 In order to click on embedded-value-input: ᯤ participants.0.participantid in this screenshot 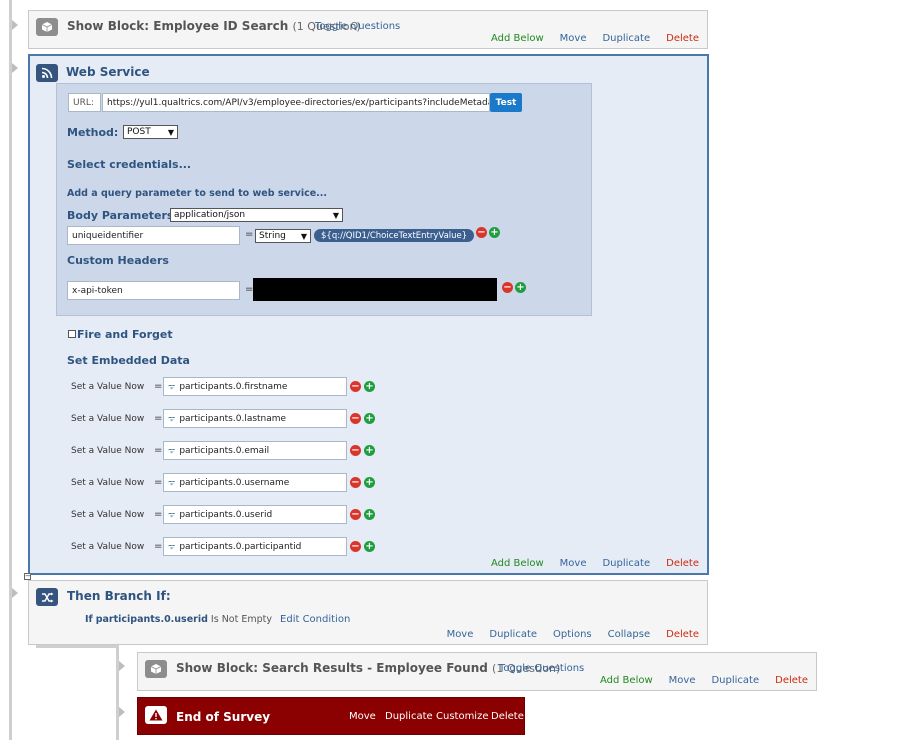, I will do `click(255, 546)`.